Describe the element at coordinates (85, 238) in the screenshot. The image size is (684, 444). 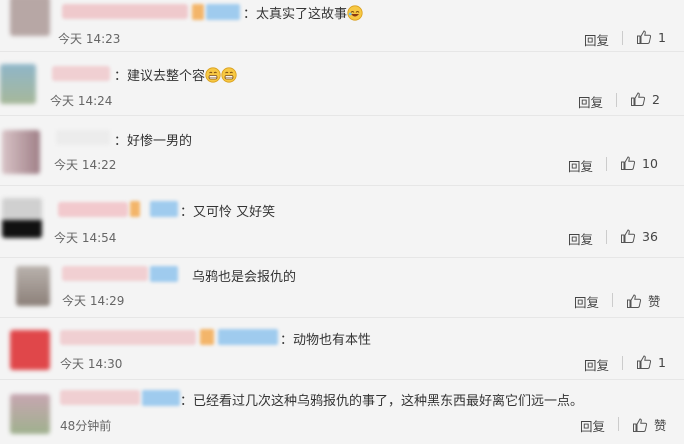
I see `comment-time: 今天 14:54` at that location.